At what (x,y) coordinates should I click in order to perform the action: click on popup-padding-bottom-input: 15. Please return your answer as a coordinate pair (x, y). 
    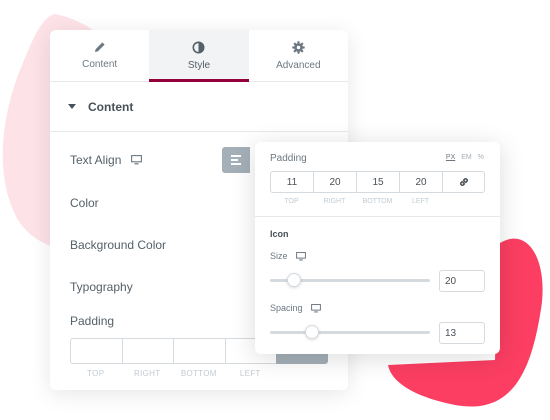
    Looking at the image, I should click on (377, 182).